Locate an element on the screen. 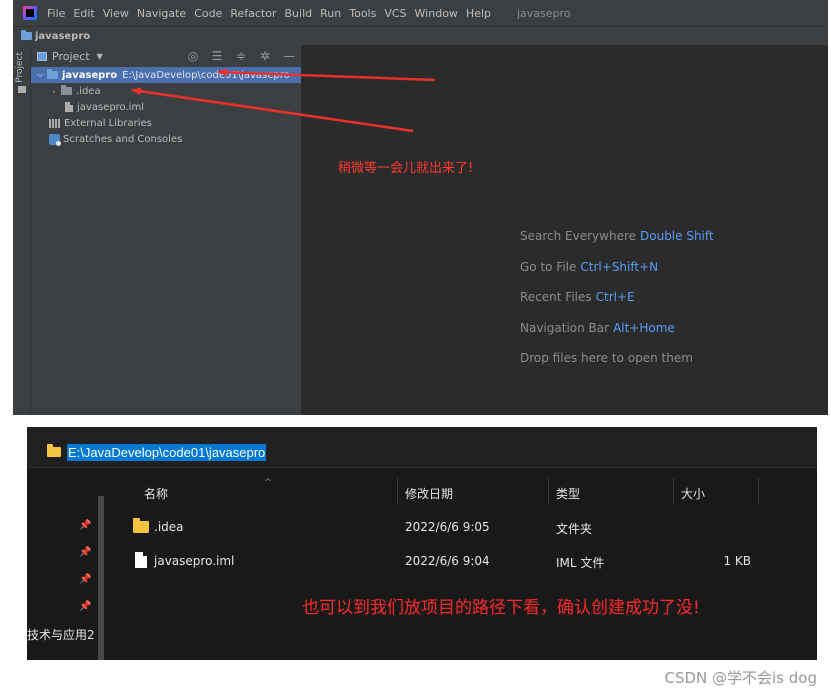  chevron-down-icon: ▼ is located at coordinates (100, 56).